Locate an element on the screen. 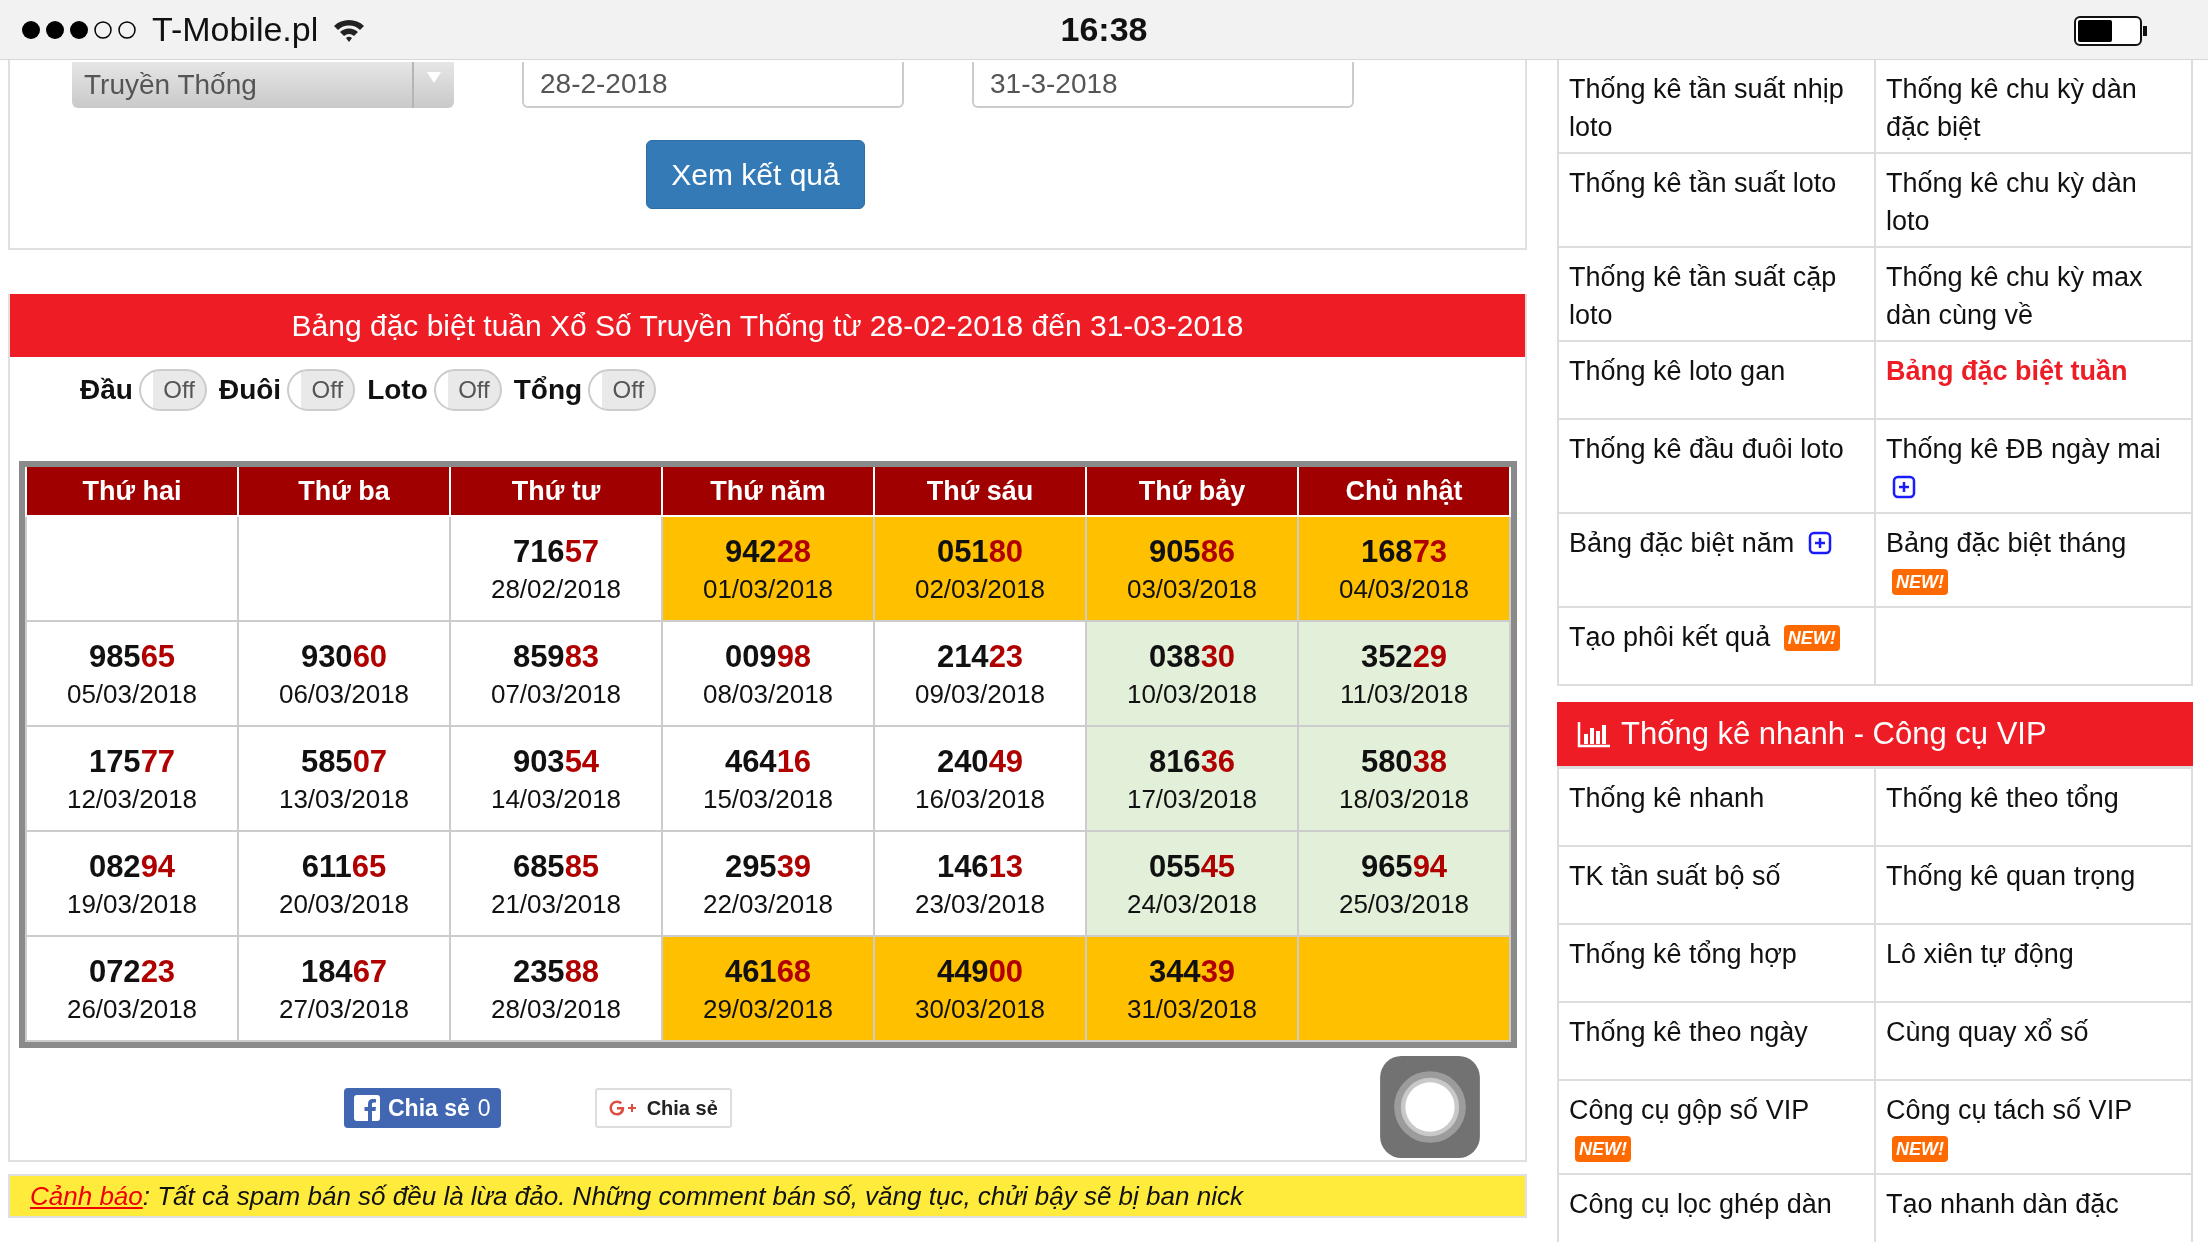 The image size is (2208, 1242). result-date: 08/03/2018 is located at coordinates (768, 694).